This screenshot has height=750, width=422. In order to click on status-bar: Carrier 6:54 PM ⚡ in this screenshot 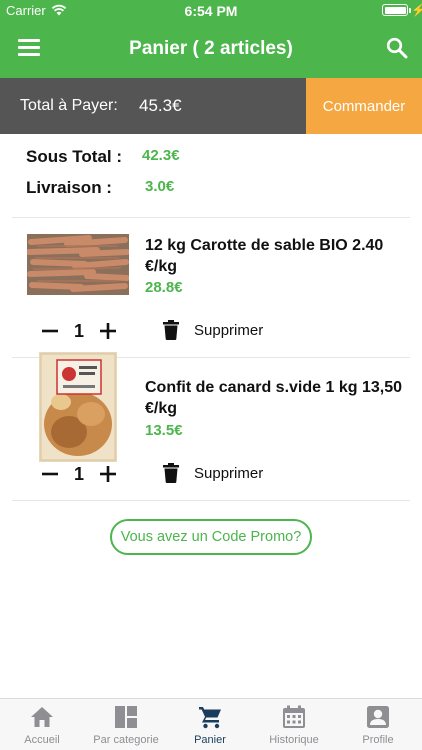, I will do `click(211, 11)`.